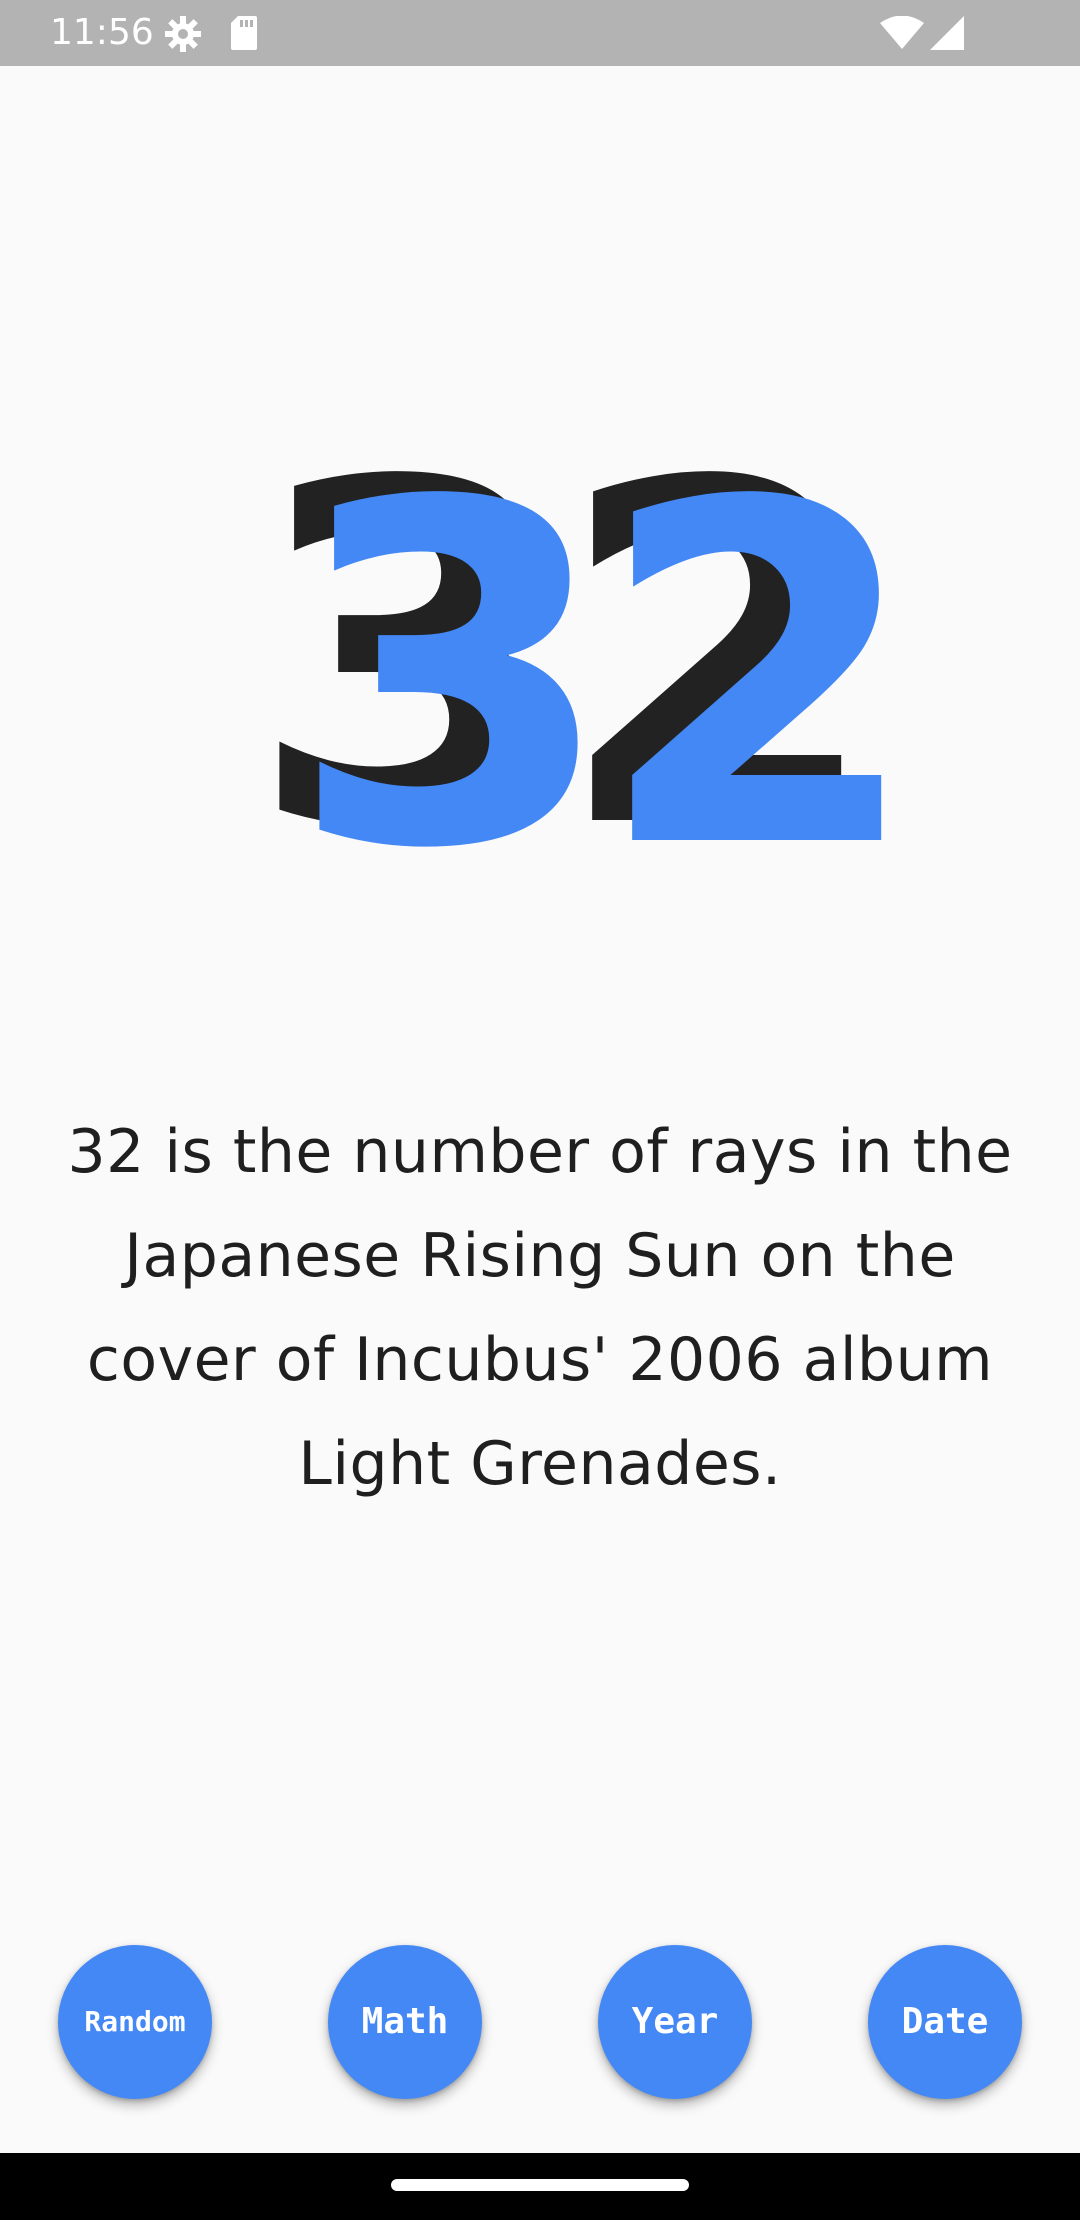 The height and width of the screenshot is (2220, 1080). Describe the element at coordinates (540, 33) in the screenshot. I see `status-bar: 11:56` at that location.